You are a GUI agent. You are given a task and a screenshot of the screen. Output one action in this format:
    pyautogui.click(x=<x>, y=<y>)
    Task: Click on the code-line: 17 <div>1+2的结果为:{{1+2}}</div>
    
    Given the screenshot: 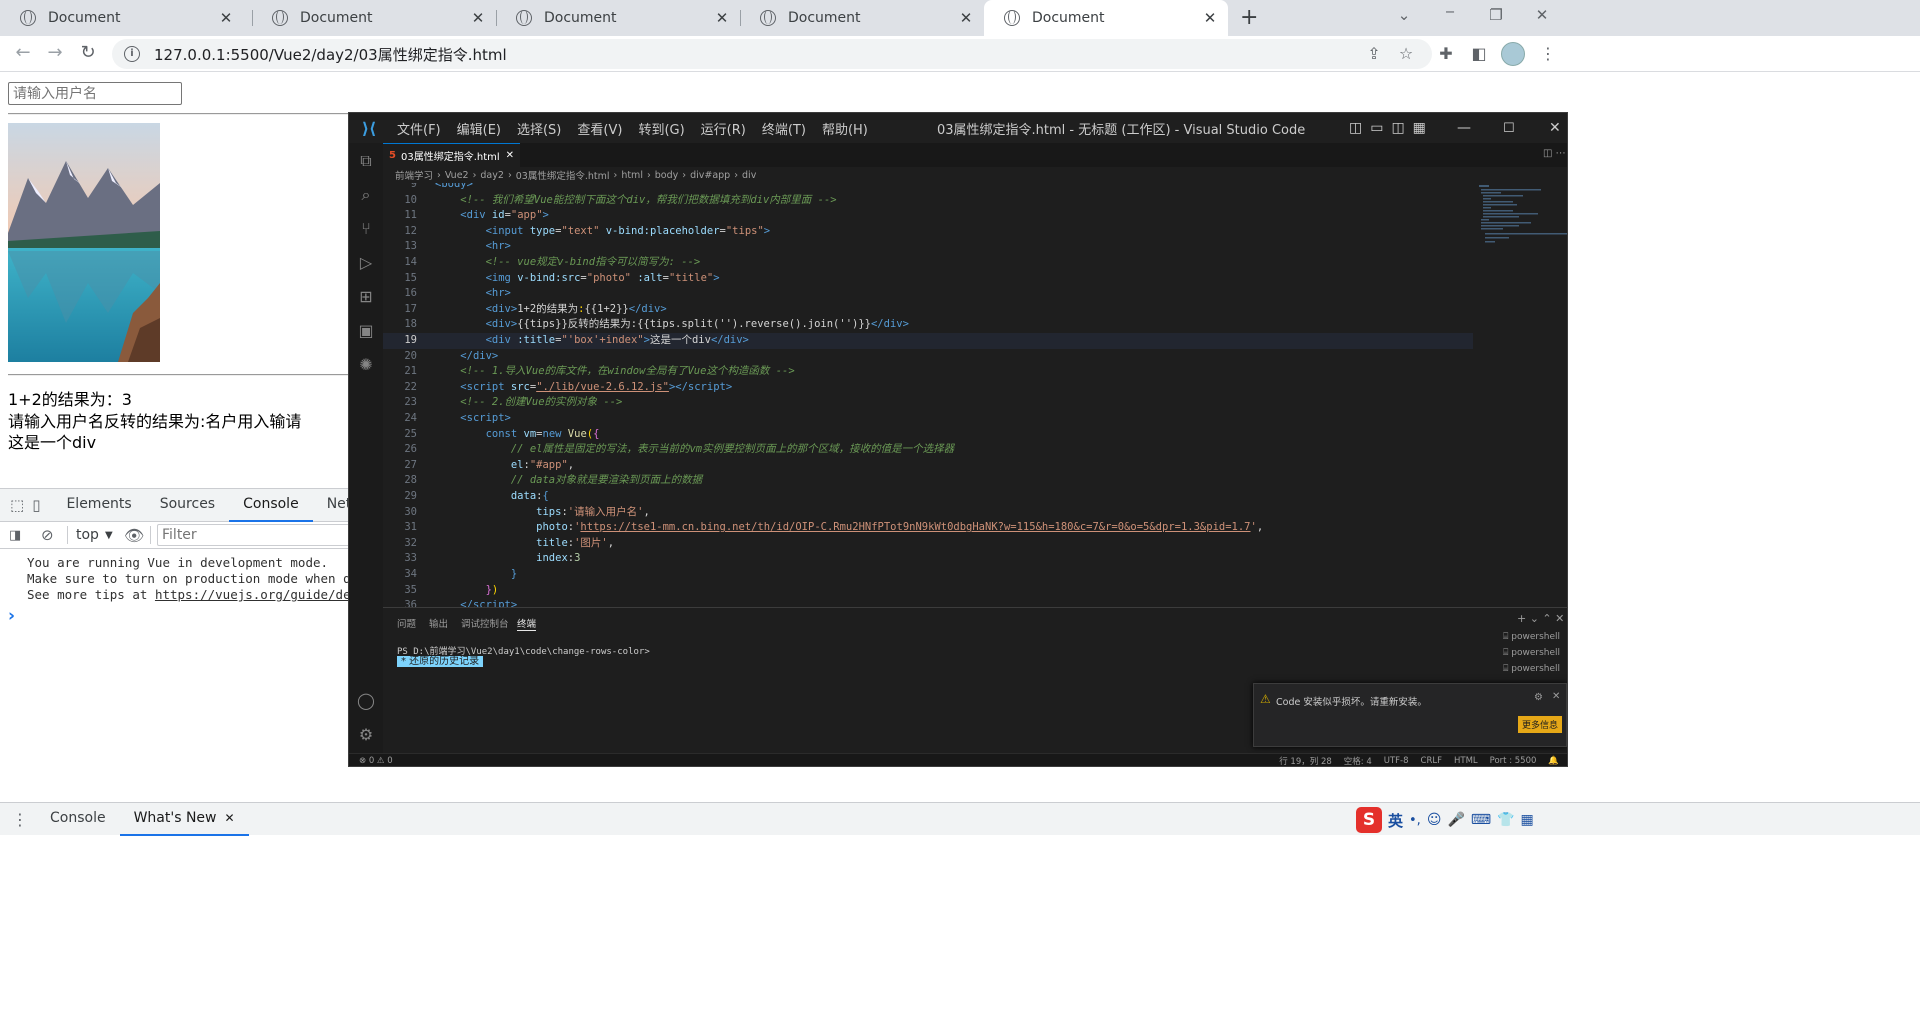 What is the action you would take?
    pyautogui.click(x=928, y=310)
    